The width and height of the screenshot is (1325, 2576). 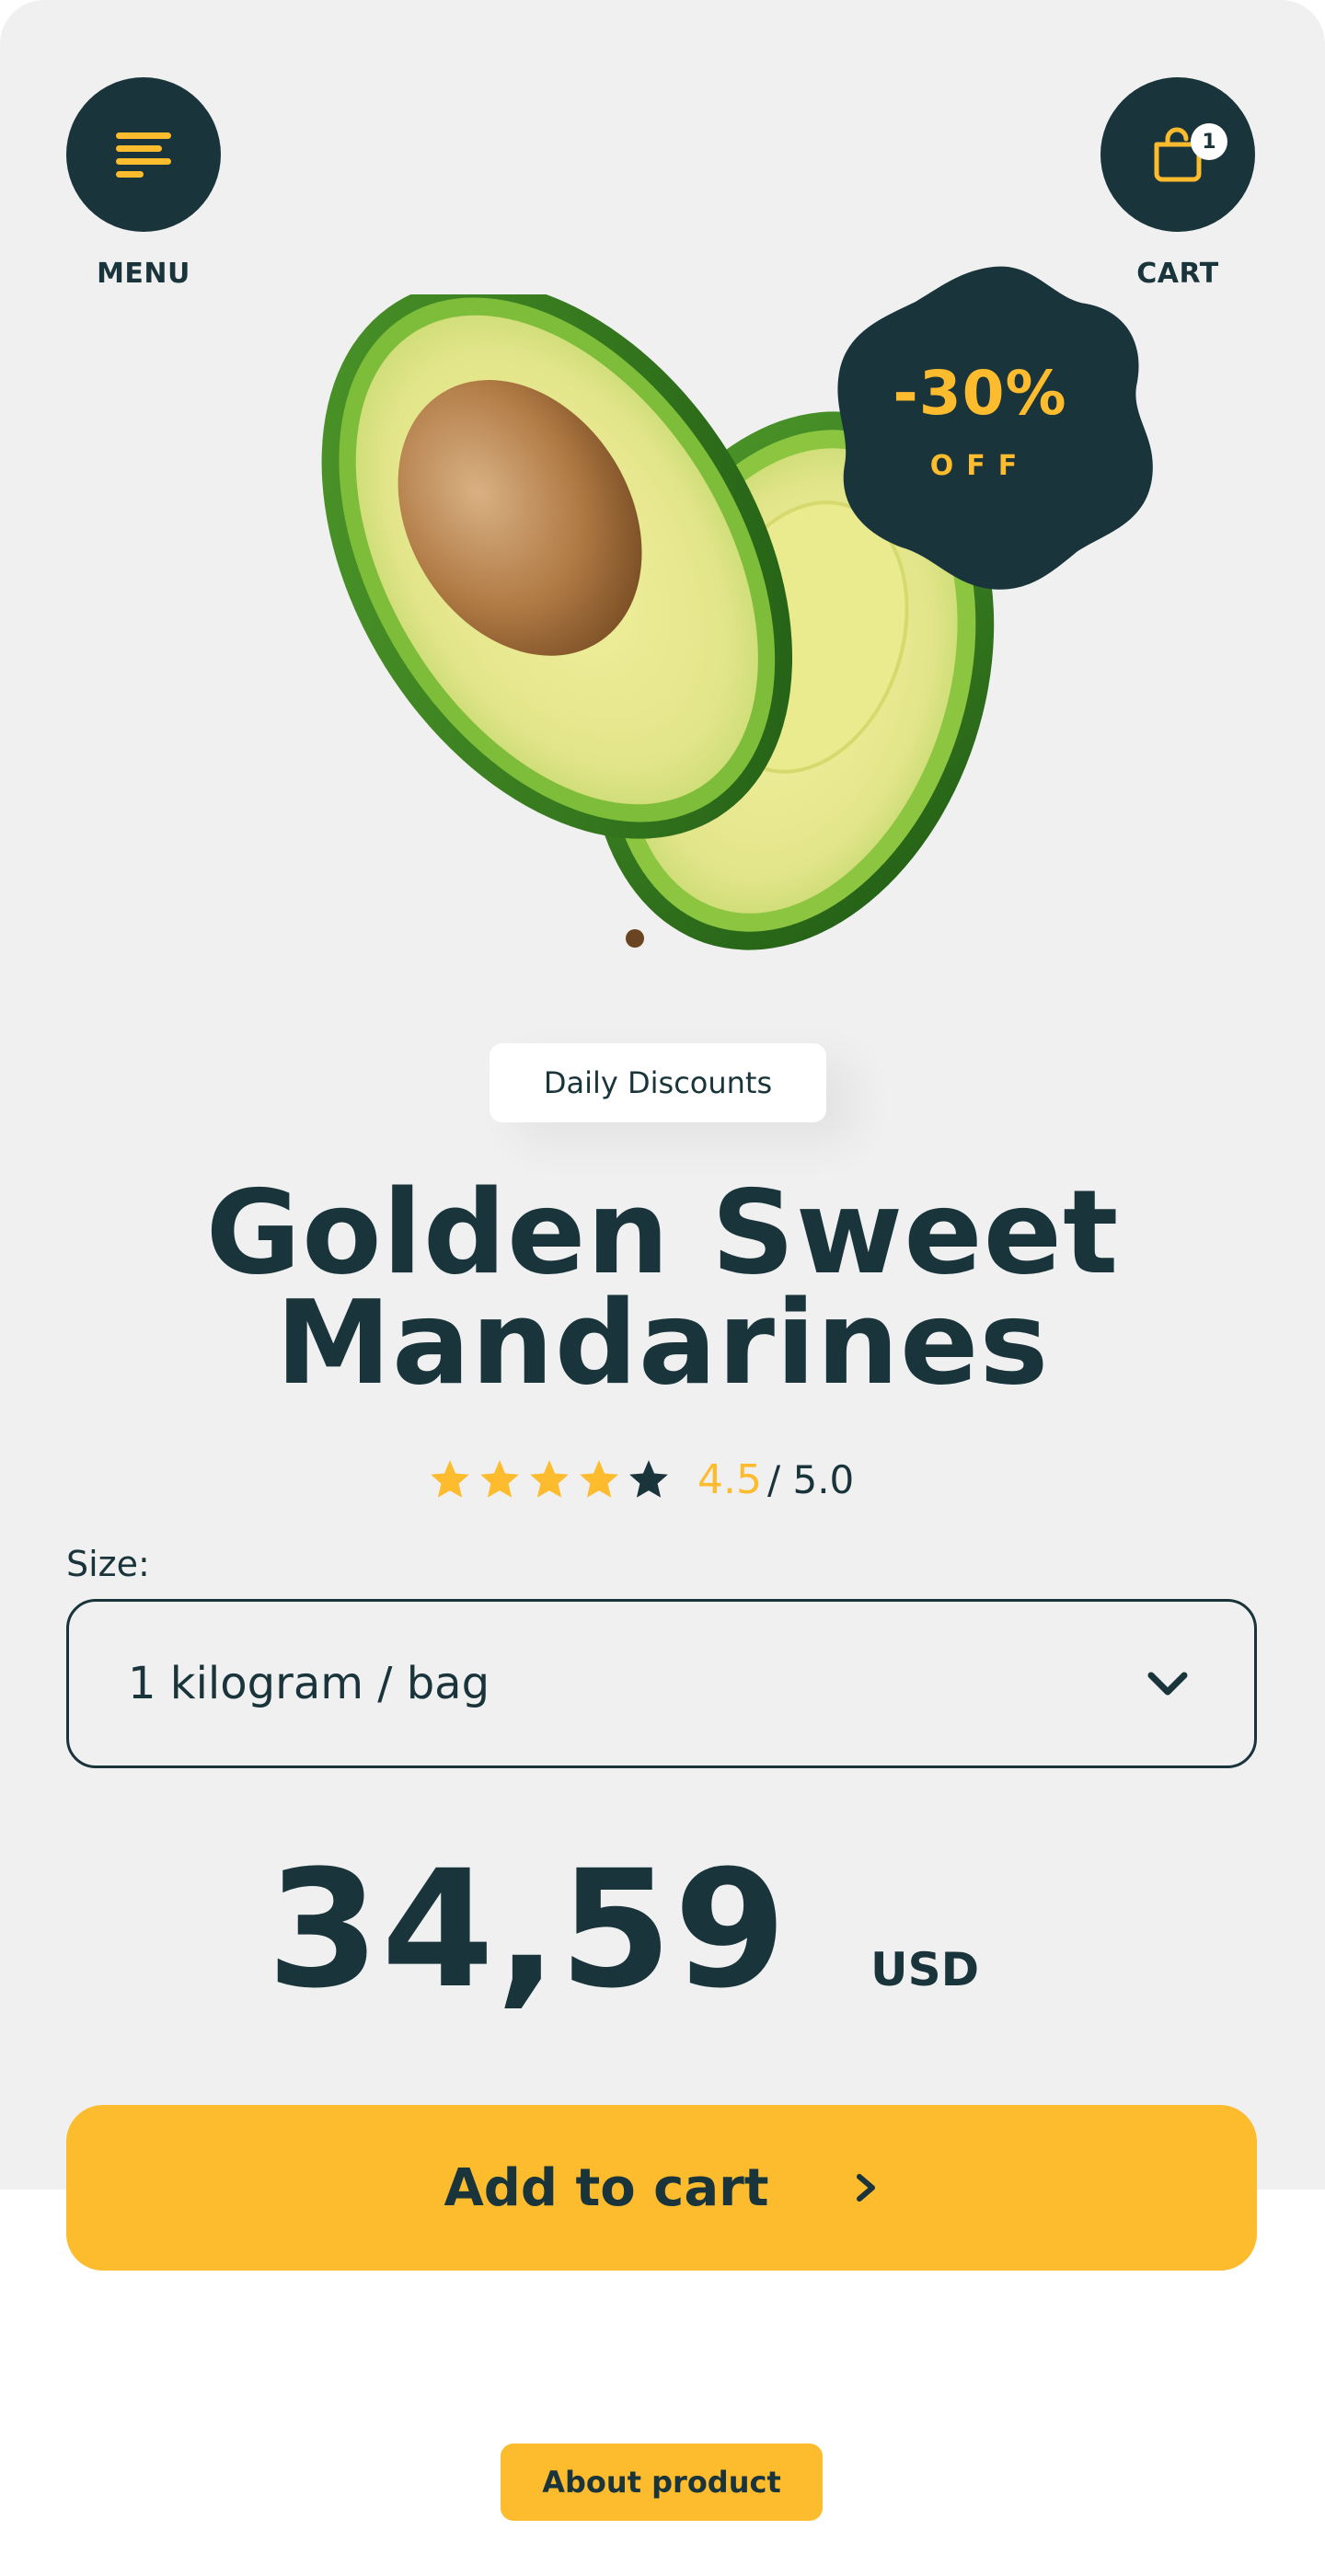 What do you see at coordinates (865, 2188) in the screenshot?
I see `chevron-right-icon` at bounding box center [865, 2188].